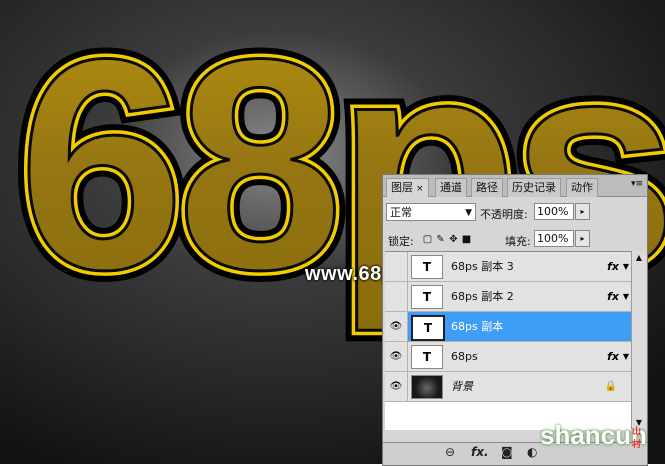 The width and height of the screenshot is (665, 466). Describe the element at coordinates (582, 211) in the screenshot. I see `opacity-stepper: ▸` at that location.